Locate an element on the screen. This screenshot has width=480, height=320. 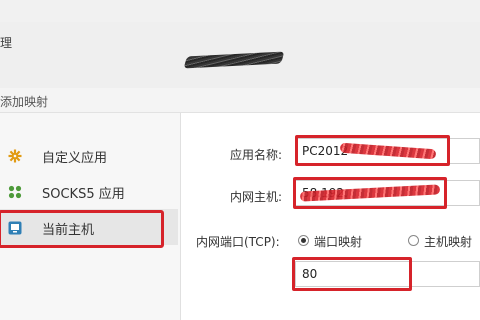
radio-port-mapping-label: 端口映射 is located at coordinates (338, 242).